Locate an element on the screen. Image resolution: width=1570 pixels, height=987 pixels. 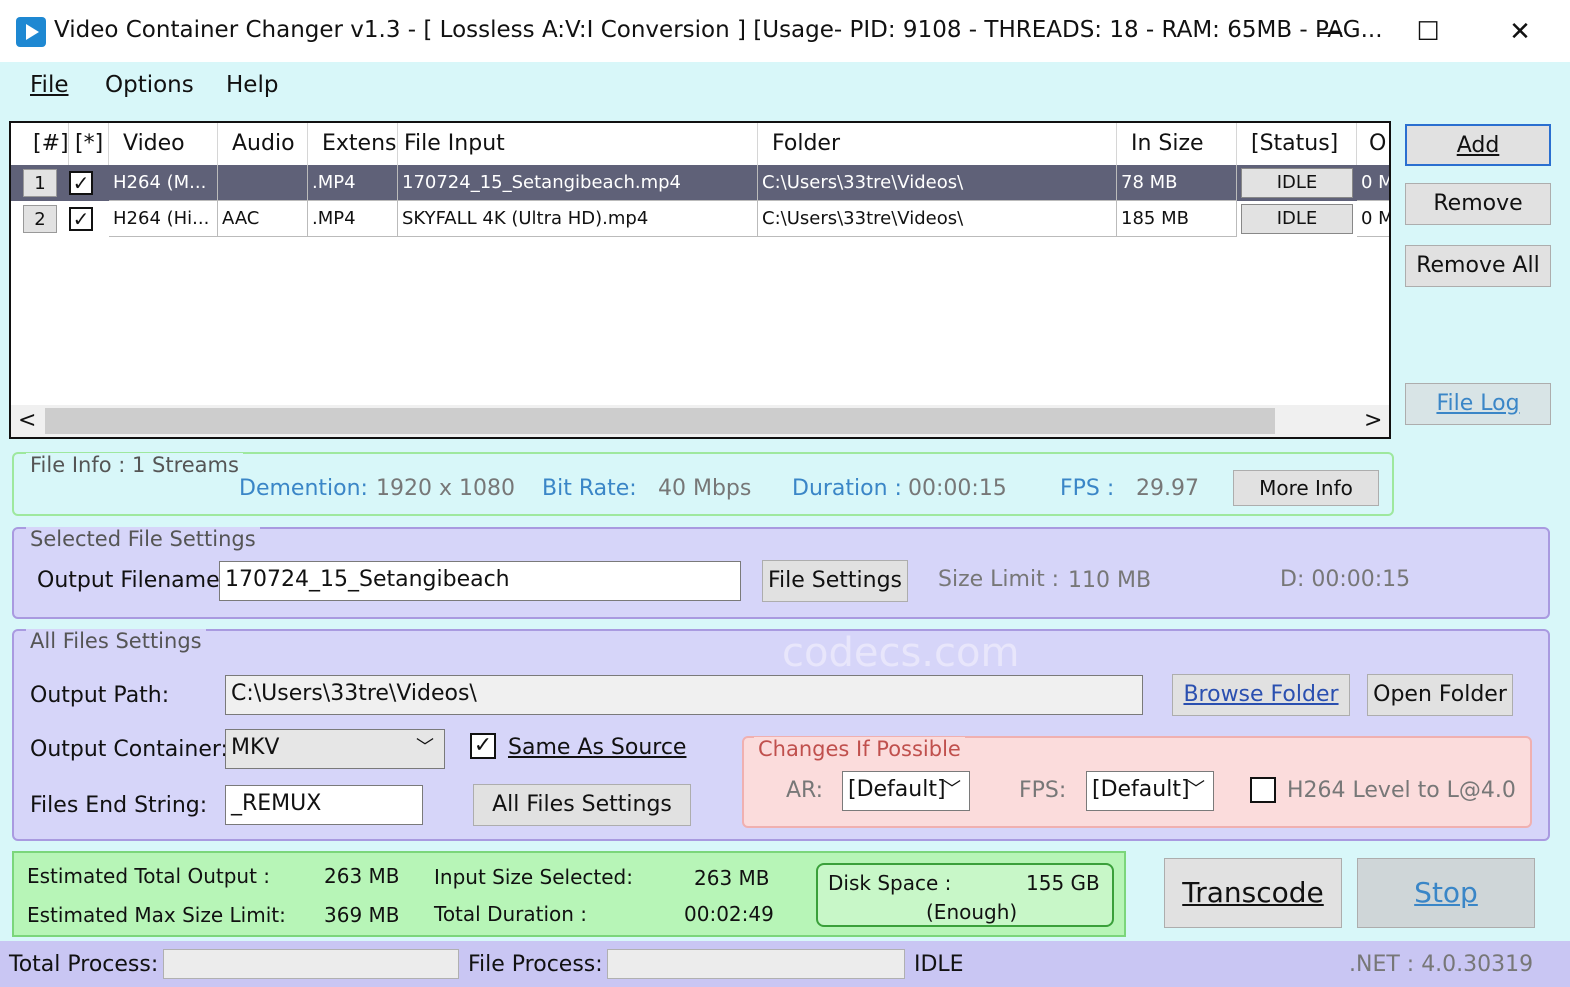
row-audio: AAC is located at coordinates (263, 219).